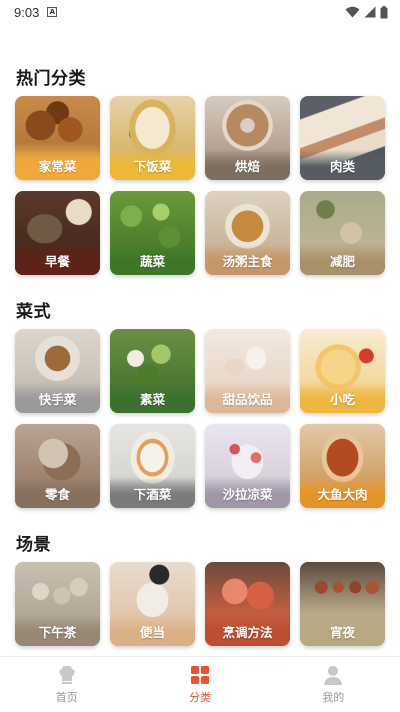 Image resolution: width=400 pixels, height=712 pixels. I want to click on category-label: 下午茶, so click(57, 631).